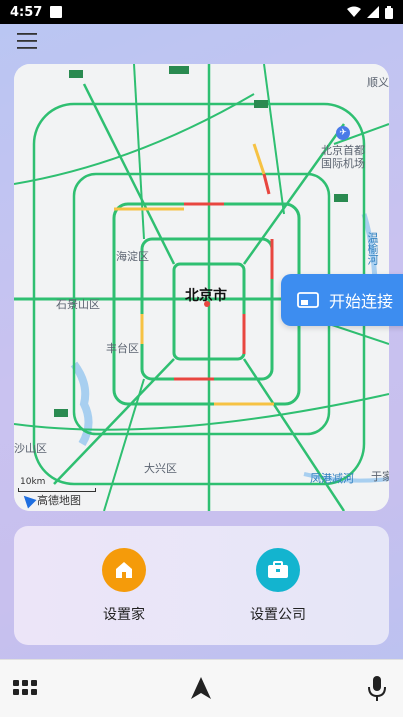 The height and width of the screenshot is (717, 403). What do you see at coordinates (124, 615) in the screenshot?
I see `set-home-label: 设置家` at bounding box center [124, 615].